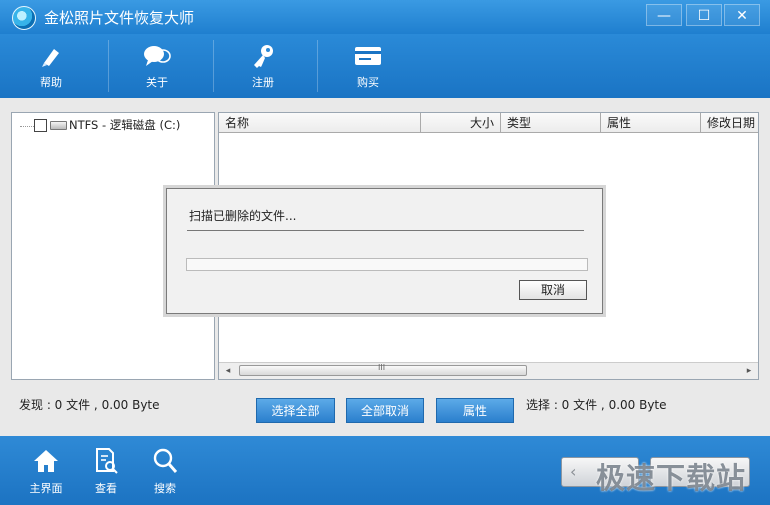 The height and width of the screenshot is (505, 770). I want to click on column-modified: 修改日期, so click(729, 123).